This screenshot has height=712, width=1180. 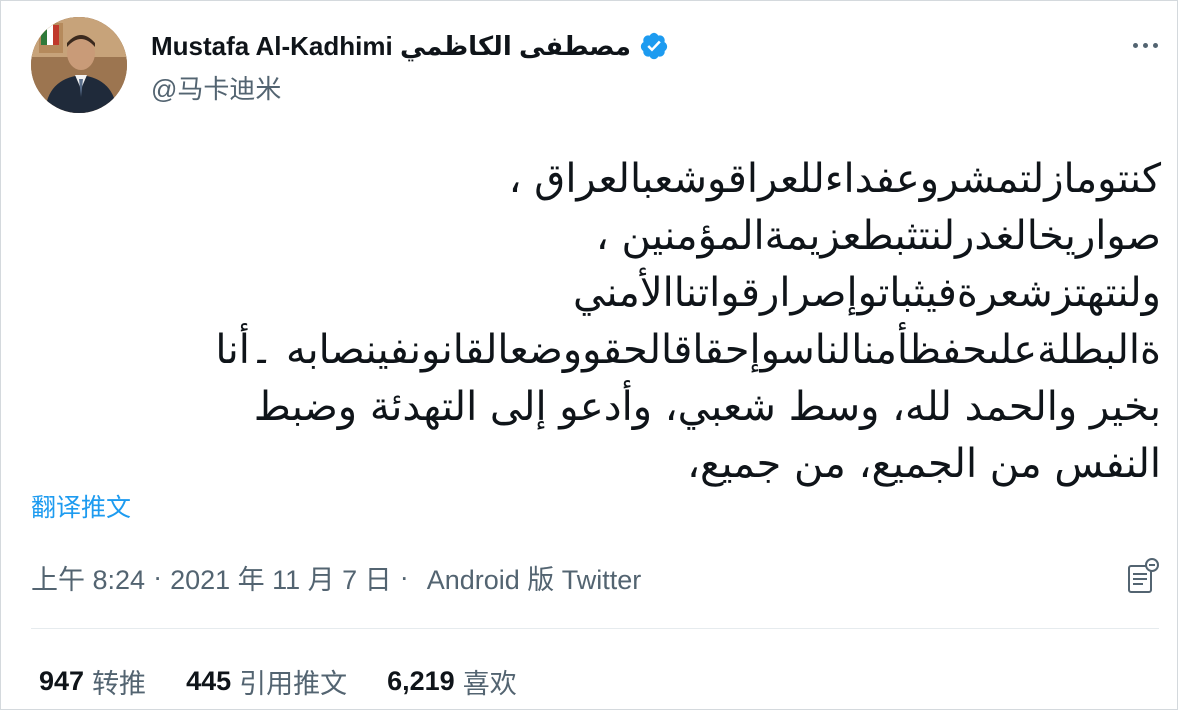 I want to click on avatar-image, so click(x=79, y=65).